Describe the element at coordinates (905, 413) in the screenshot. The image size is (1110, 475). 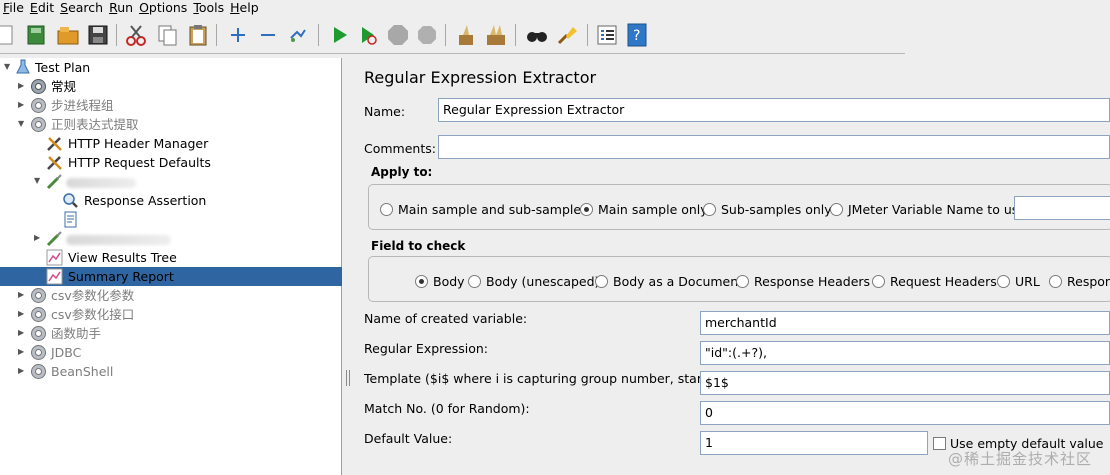
I see `match-number-field: 0` at that location.